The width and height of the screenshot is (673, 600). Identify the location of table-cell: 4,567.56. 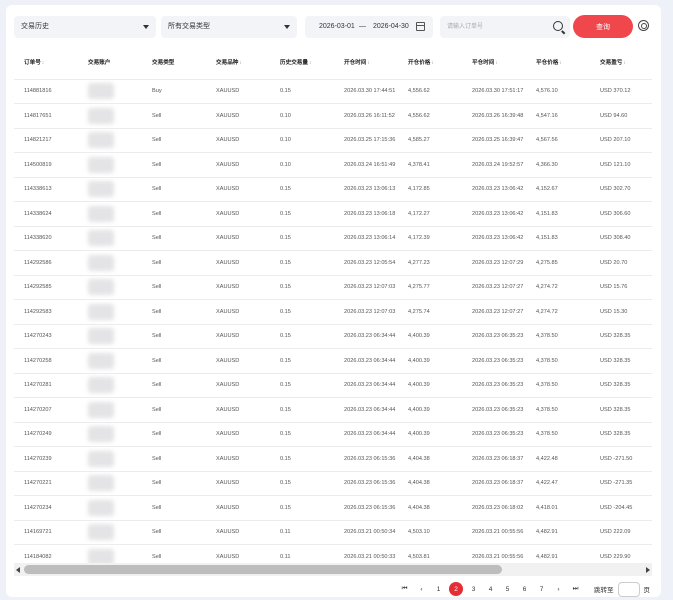
(558, 140).